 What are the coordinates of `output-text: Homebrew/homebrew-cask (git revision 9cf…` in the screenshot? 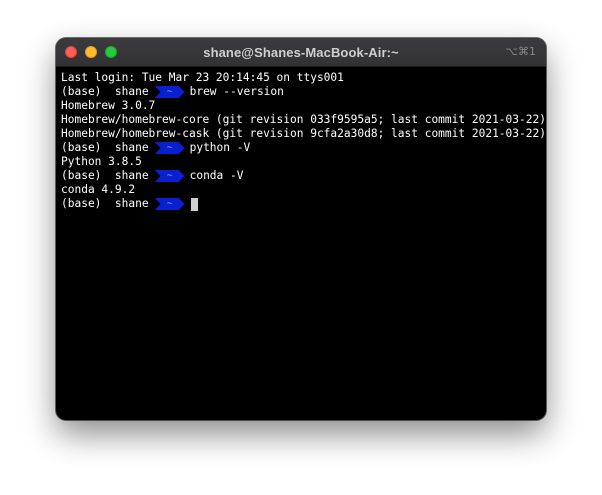 It's located at (303, 133).